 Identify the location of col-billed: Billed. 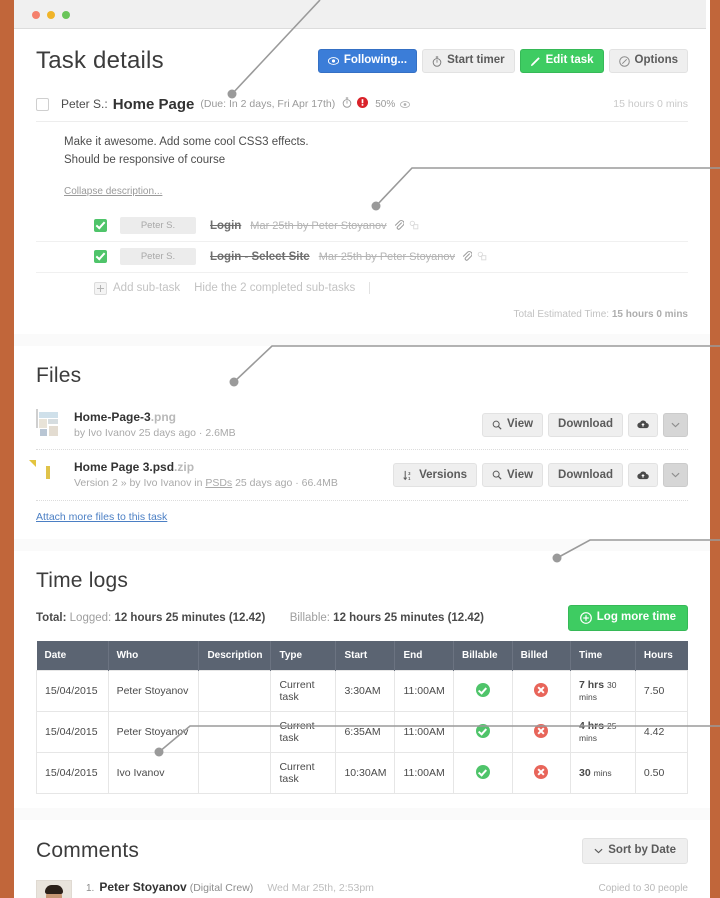
(542, 656).